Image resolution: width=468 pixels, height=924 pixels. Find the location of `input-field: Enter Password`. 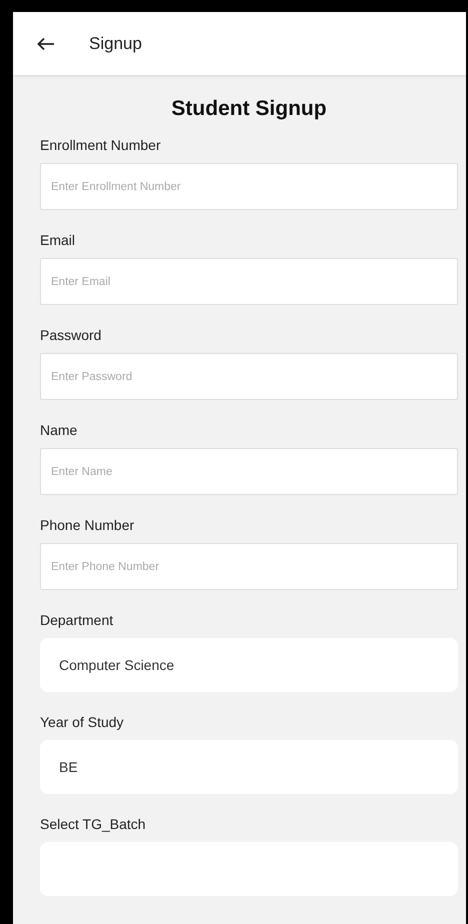

input-field: Enter Password is located at coordinates (249, 376).